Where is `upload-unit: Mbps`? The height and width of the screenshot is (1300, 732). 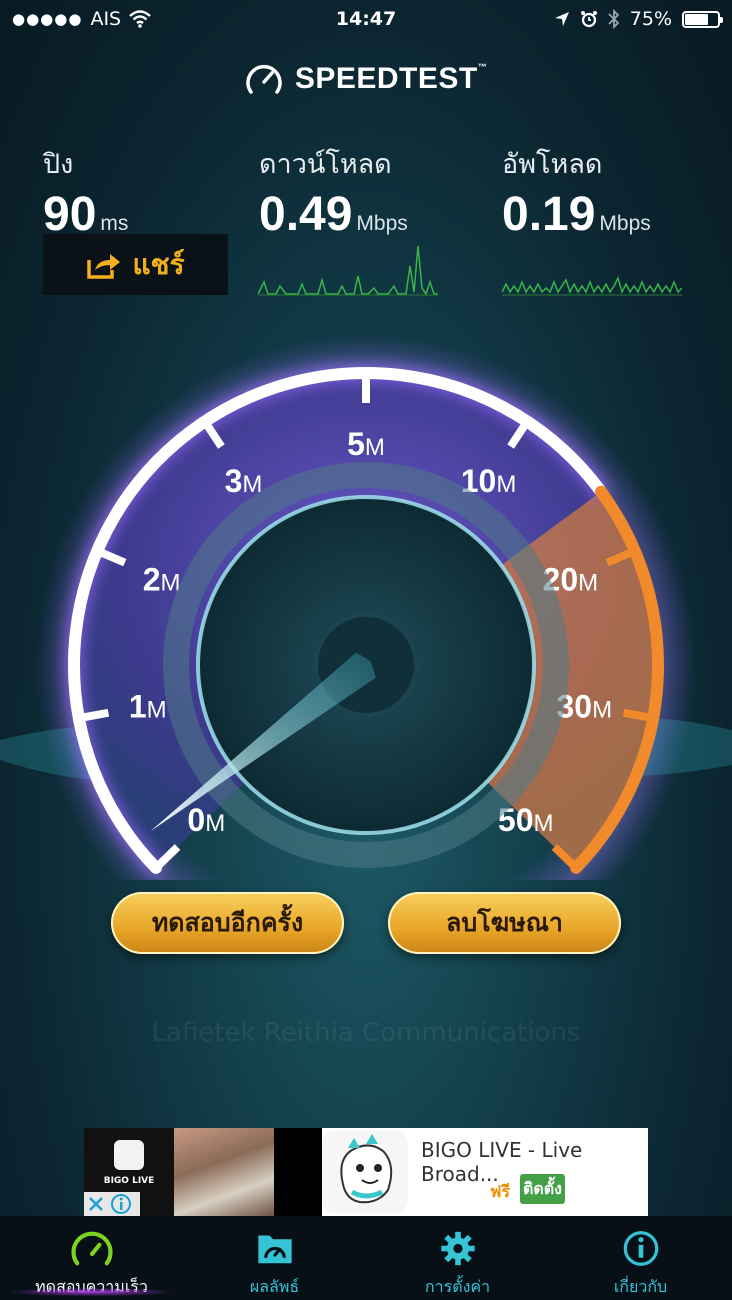 upload-unit: Mbps is located at coordinates (625, 223).